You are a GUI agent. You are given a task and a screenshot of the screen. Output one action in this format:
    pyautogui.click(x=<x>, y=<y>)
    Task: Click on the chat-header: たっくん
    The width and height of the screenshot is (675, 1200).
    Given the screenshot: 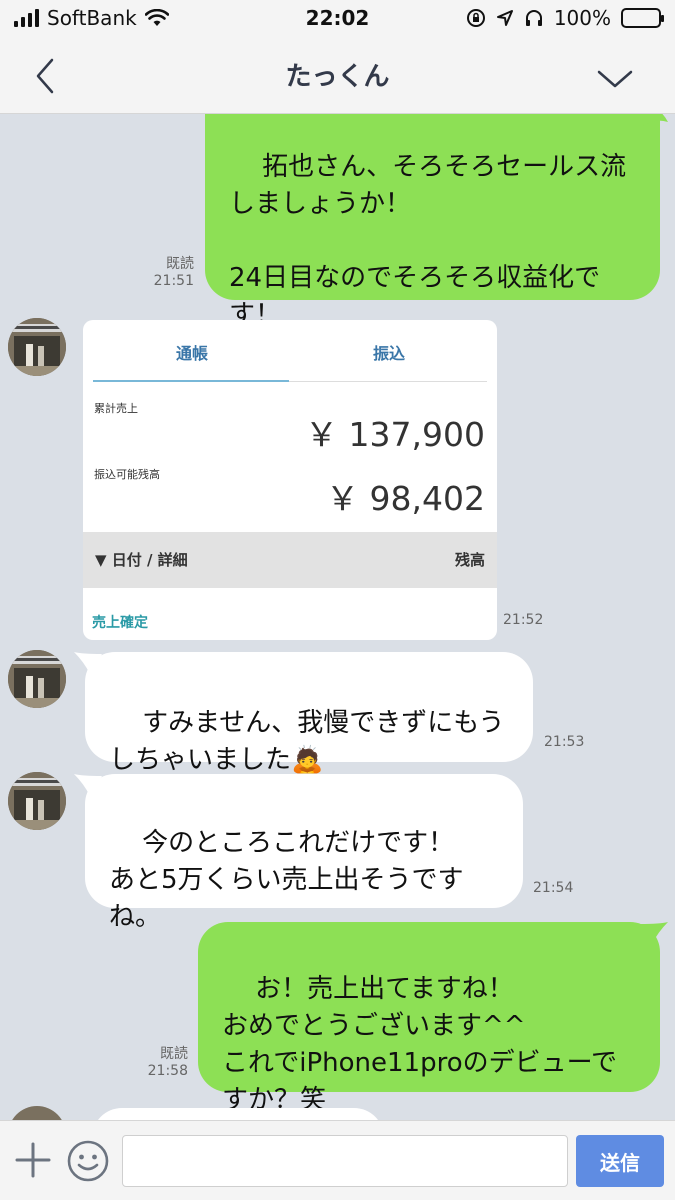 What is the action you would take?
    pyautogui.click(x=337, y=75)
    